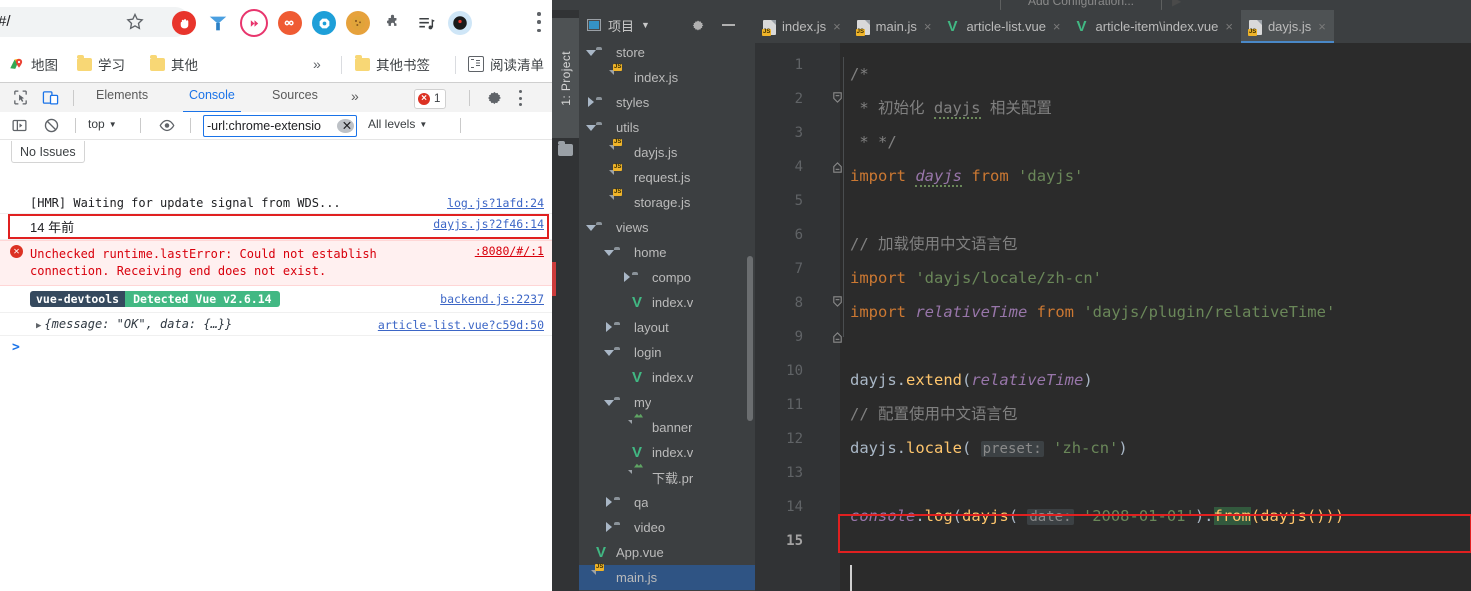 The image size is (1471, 591). Describe the element at coordinates (667, 227) in the screenshot. I see `tree-item: views` at that location.